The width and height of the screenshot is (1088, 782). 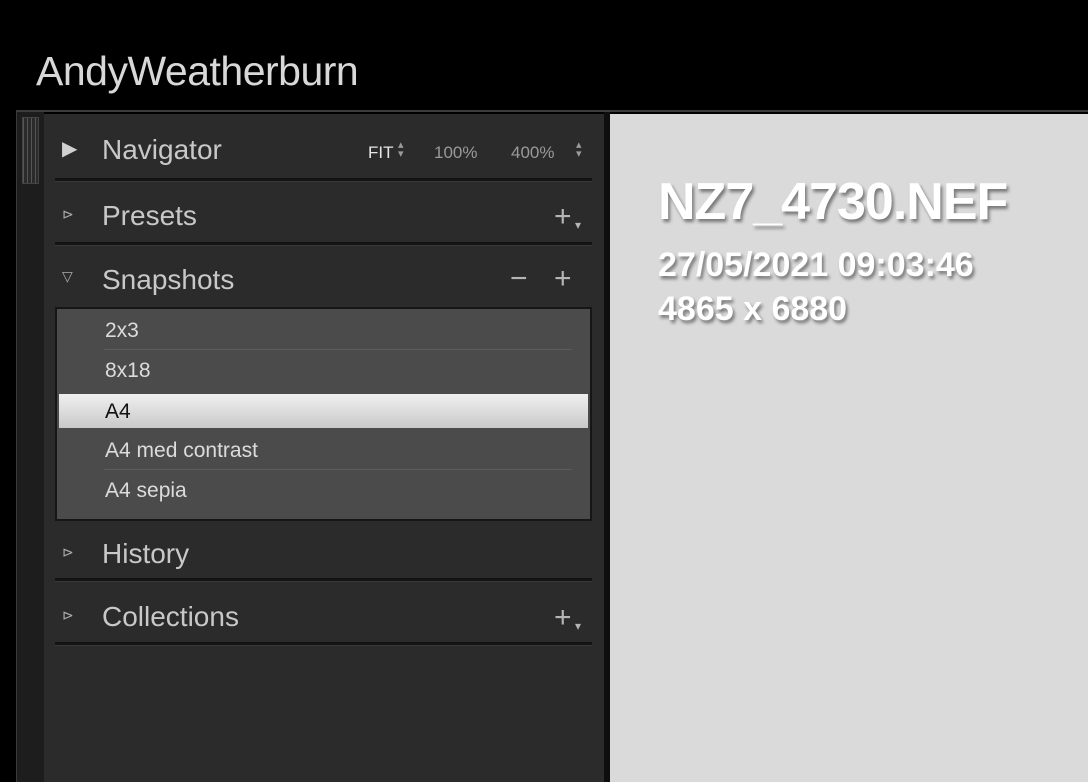 What do you see at coordinates (197, 71) in the screenshot?
I see `identity-plate: AndyWeatherburn` at bounding box center [197, 71].